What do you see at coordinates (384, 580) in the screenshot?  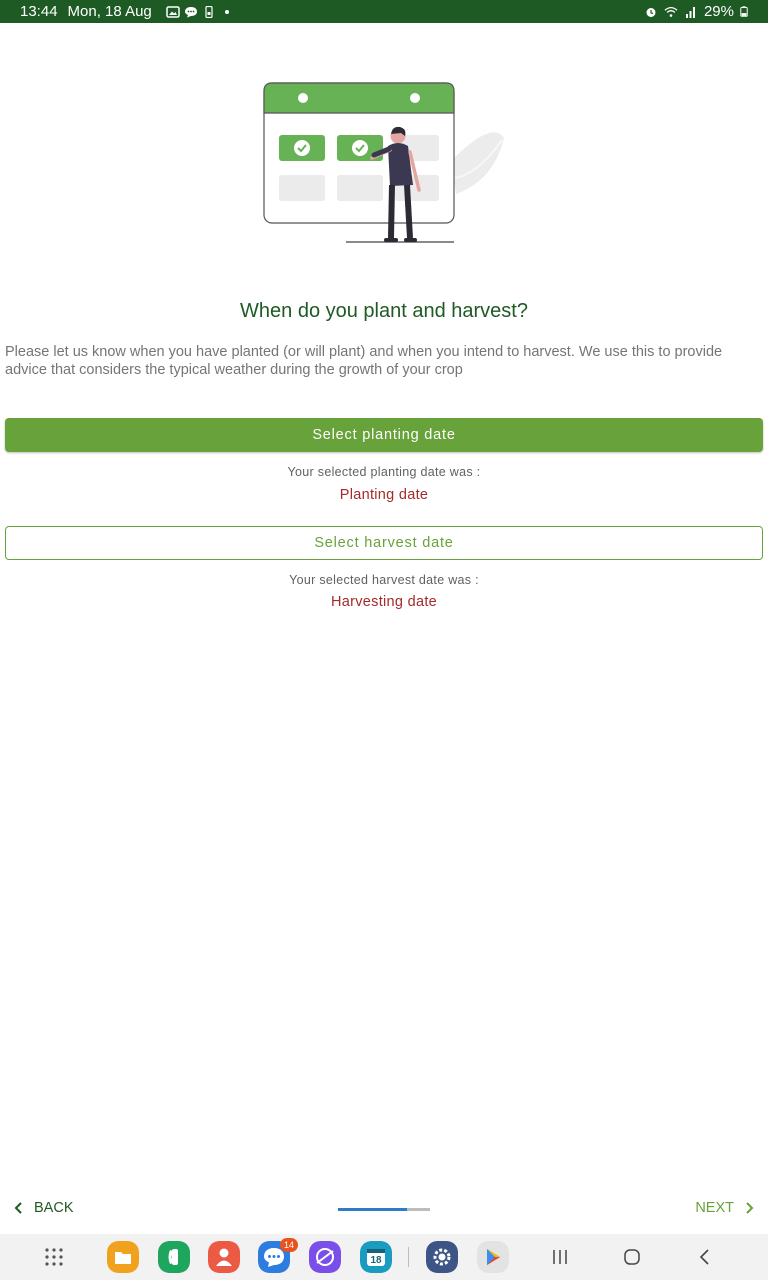 I see `harvest-date-caption: Your selected harvest date was :` at bounding box center [384, 580].